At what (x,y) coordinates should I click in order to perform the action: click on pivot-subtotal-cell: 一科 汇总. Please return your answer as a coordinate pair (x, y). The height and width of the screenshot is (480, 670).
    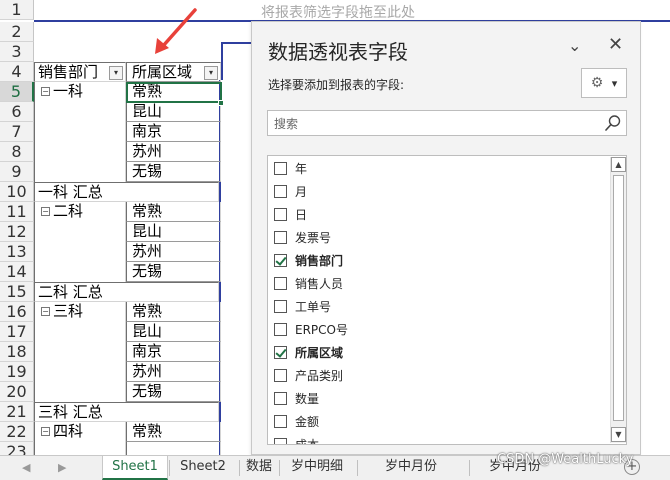
    Looking at the image, I should click on (126, 192).